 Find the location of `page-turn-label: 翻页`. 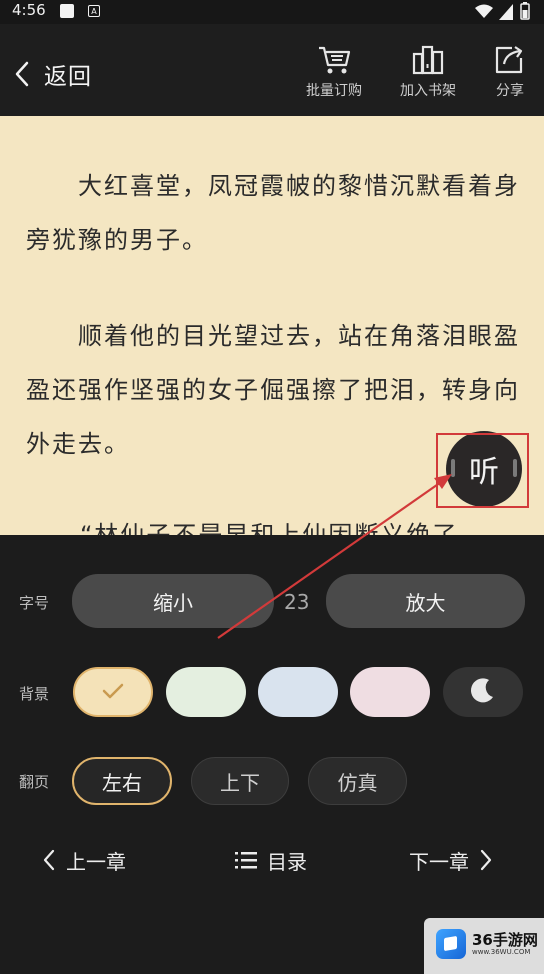

page-turn-label: 翻页 is located at coordinates (34, 782).